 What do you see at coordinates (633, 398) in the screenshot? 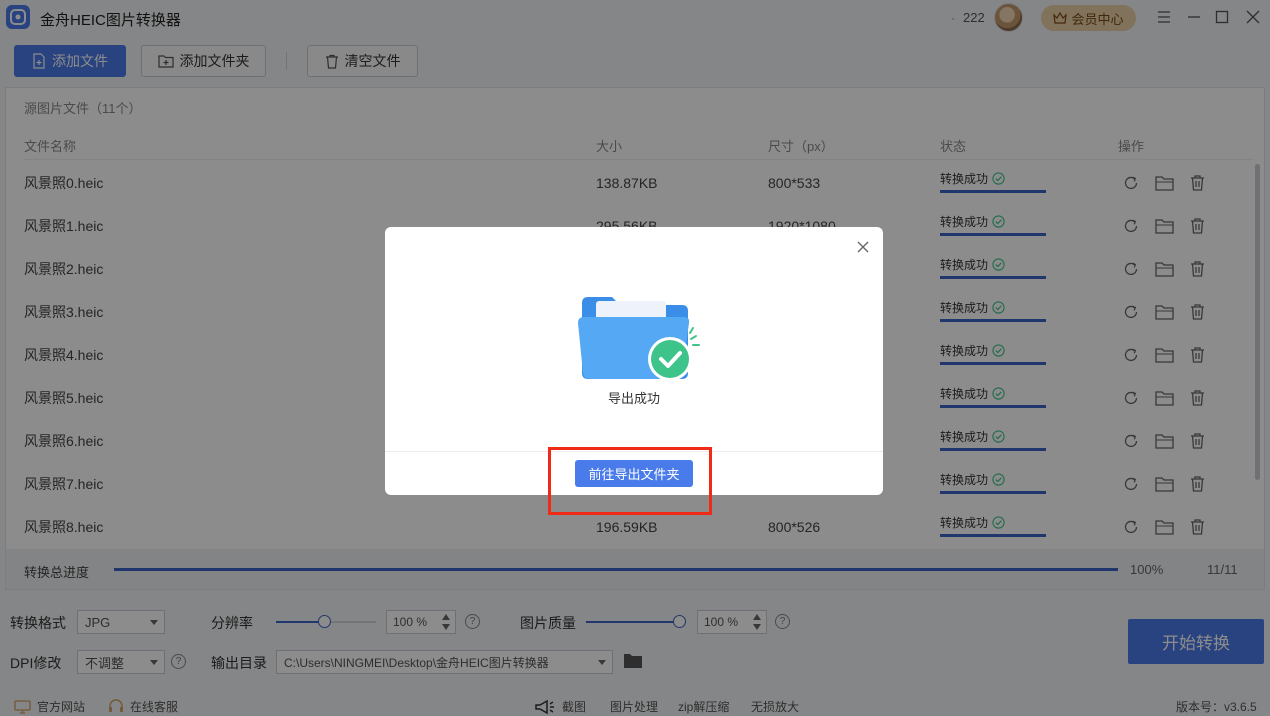
I see `dialog-message: 导出成功` at bounding box center [633, 398].